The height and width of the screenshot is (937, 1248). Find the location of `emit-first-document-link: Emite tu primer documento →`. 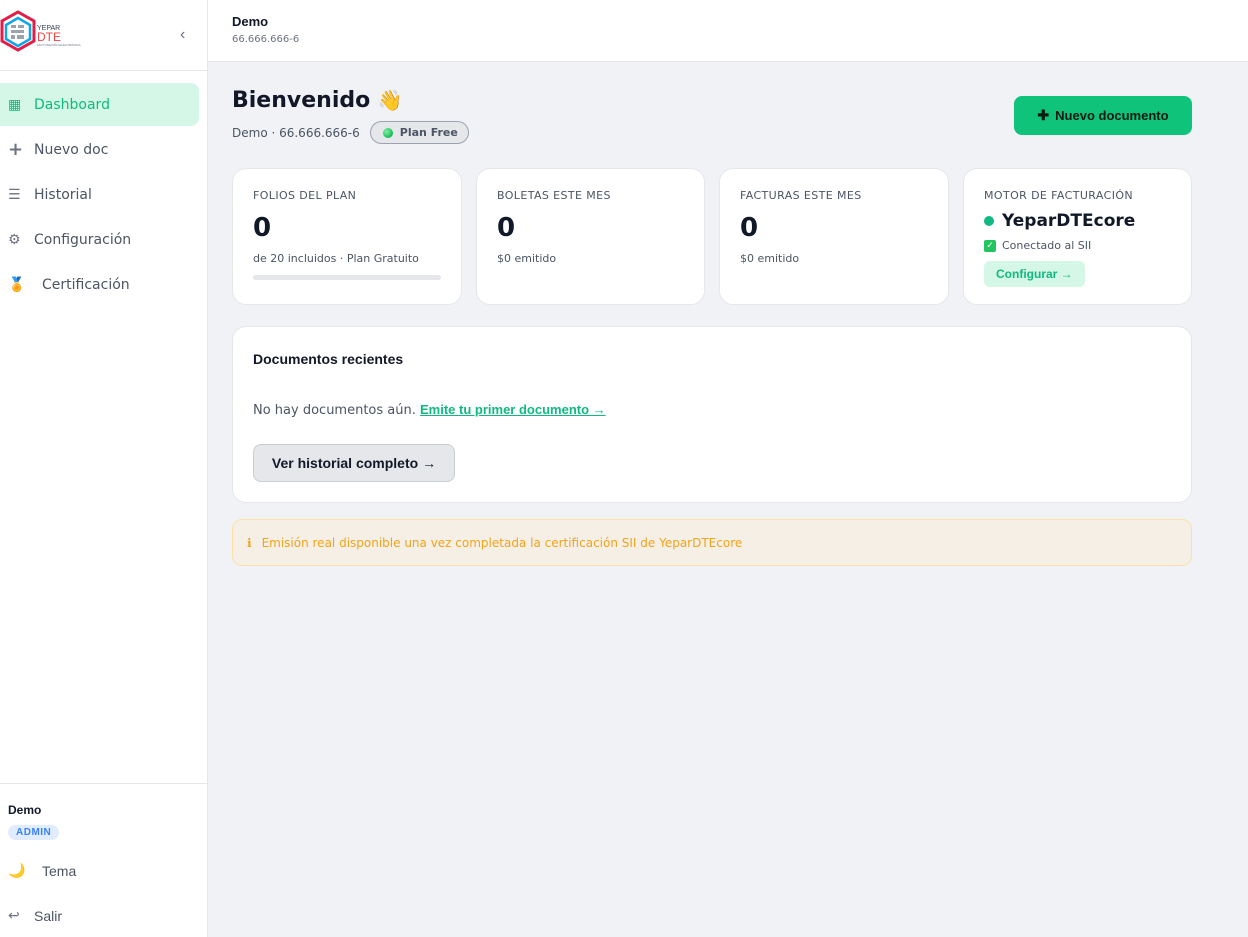

emit-first-document-link: Emite tu primer documento → is located at coordinates (513, 409).